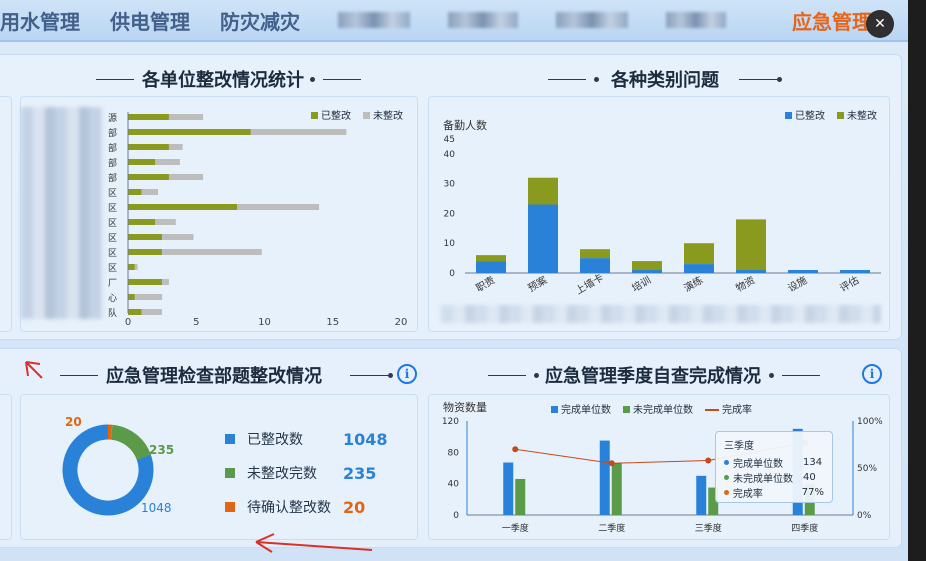  What do you see at coordinates (275, 440) in the screenshot?
I see `stat-label: 已整改数` at bounding box center [275, 440].